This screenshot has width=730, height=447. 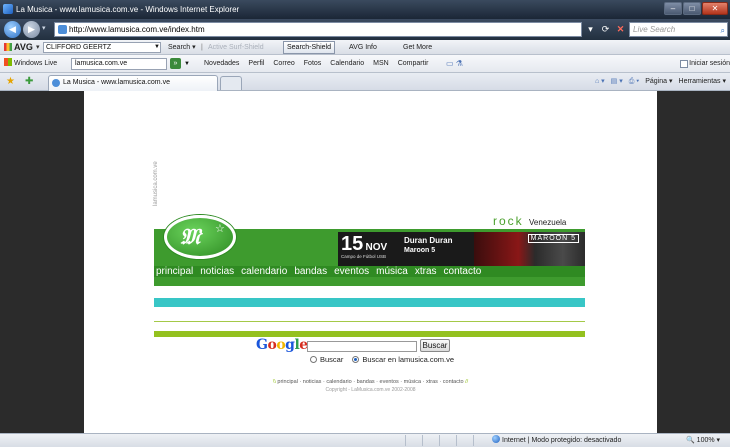 I want to click on copyright: Copyright - LaMusica.com.ve 2002-2008, so click(x=370, y=390).